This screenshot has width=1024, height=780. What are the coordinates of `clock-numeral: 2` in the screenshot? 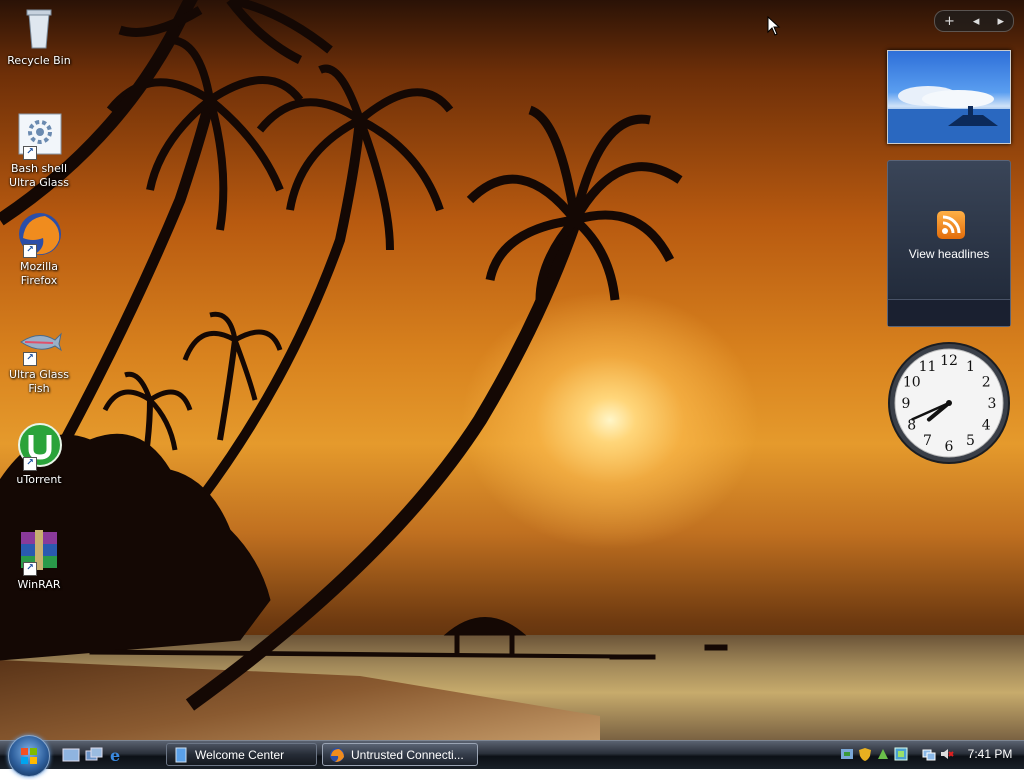 It's located at (986, 383).